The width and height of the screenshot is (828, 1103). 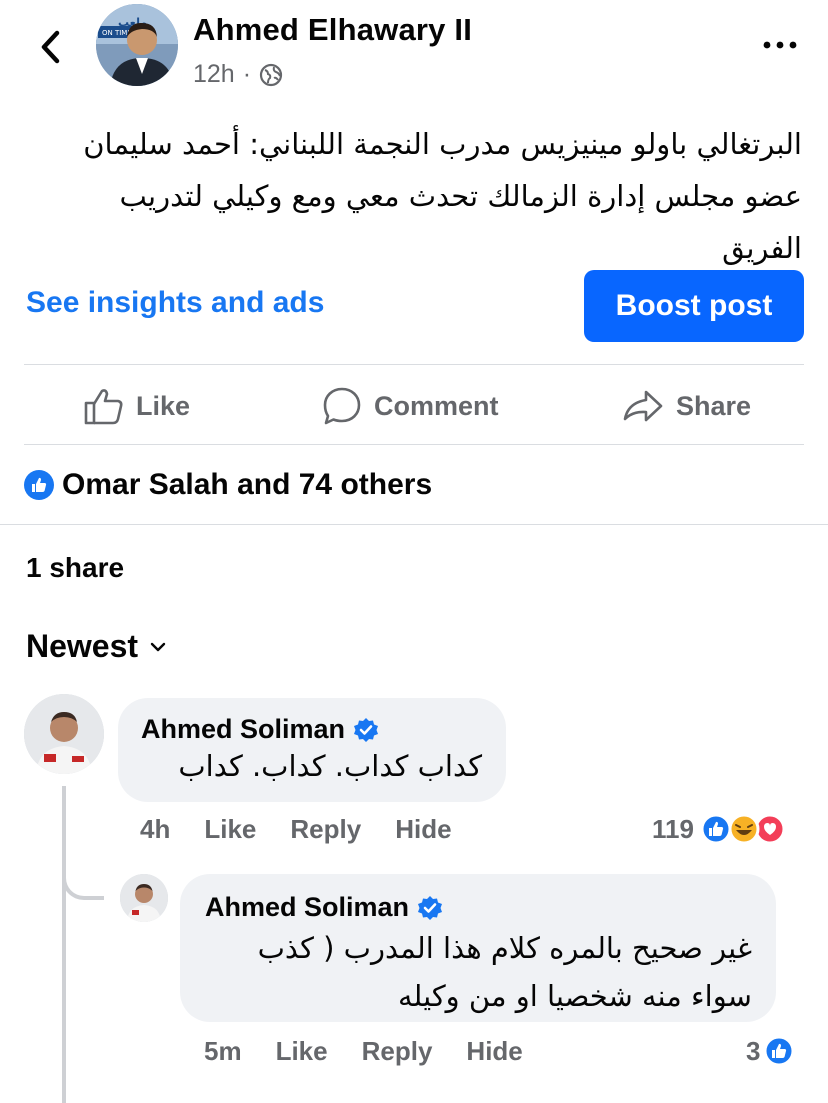 What do you see at coordinates (271, 74) in the screenshot?
I see `globe-icon` at bounding box center [271, 74].